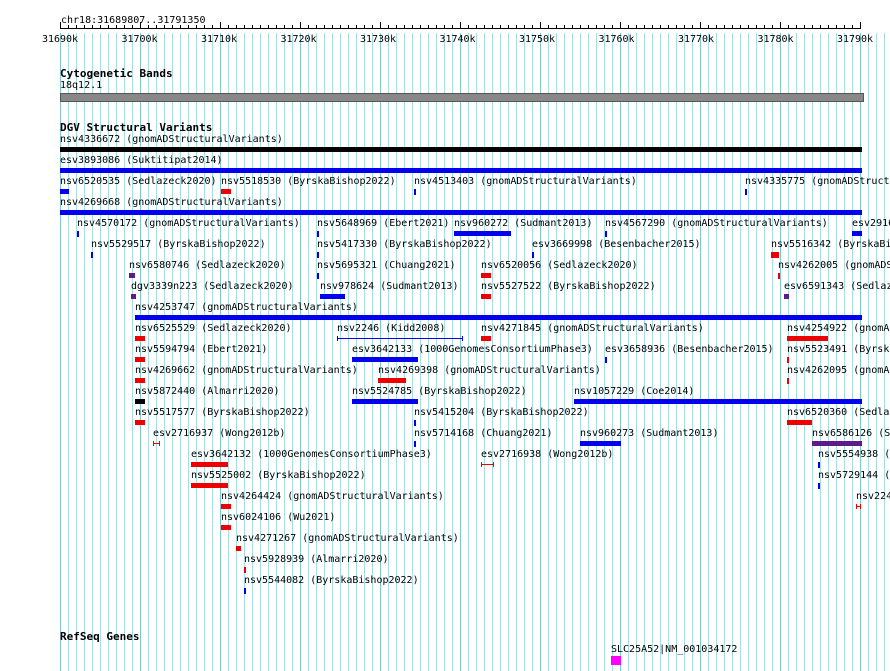 This screenshot has height=671, width=890. Describe the element at coordinates (525, 181) in the screenshot. I see `feature-label: nsv4513403 (gnomADStructuralVariants)` at that location.